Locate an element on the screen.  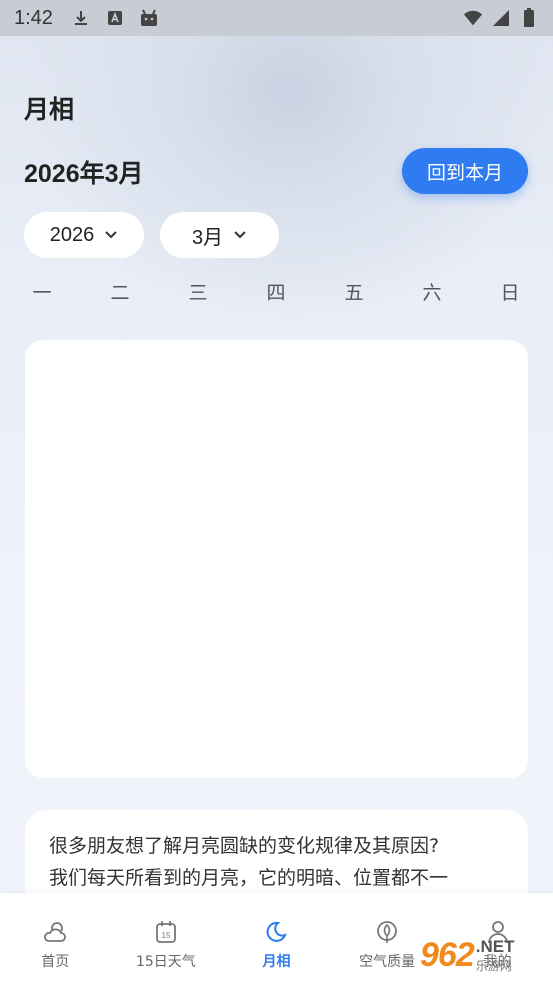
watermark-logo: 962 .NET 乐游网 is located at coordinates (484, 955).